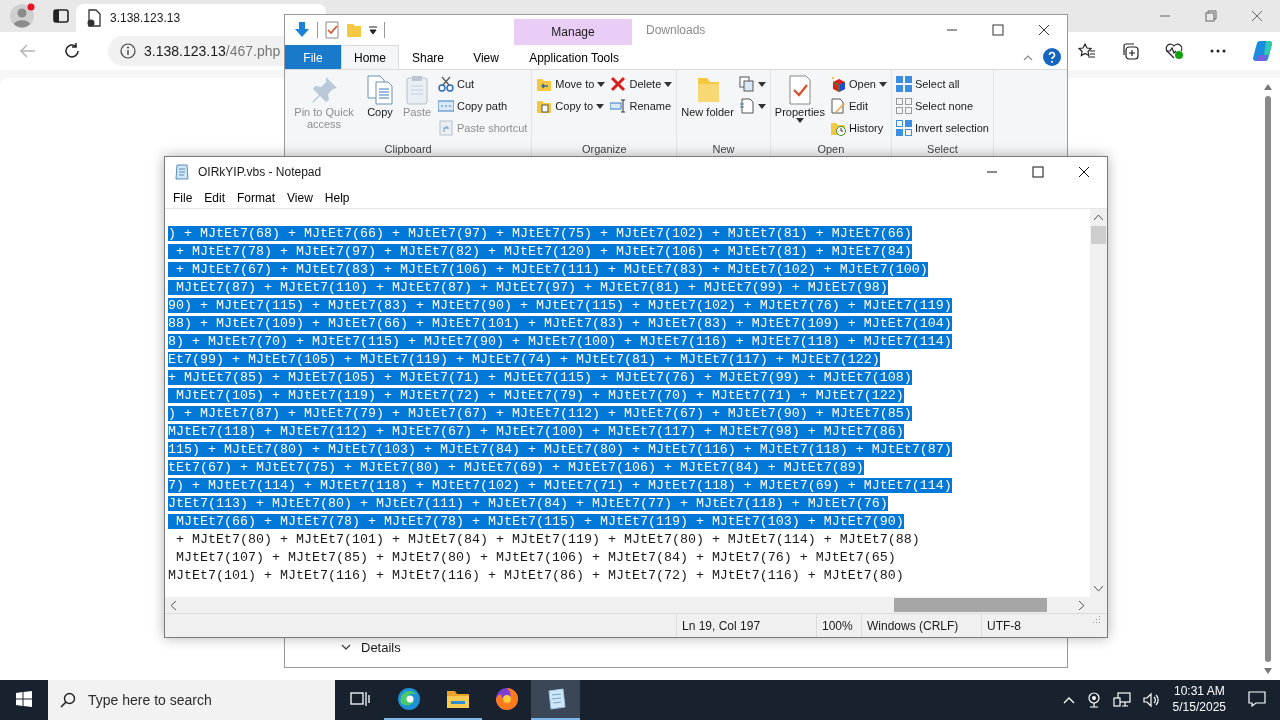 This screenshot has width=1280, height=720. Describe the element at coordinates (799, 106) in the screenshot. I see `ribbon-button: Properties` at that location.